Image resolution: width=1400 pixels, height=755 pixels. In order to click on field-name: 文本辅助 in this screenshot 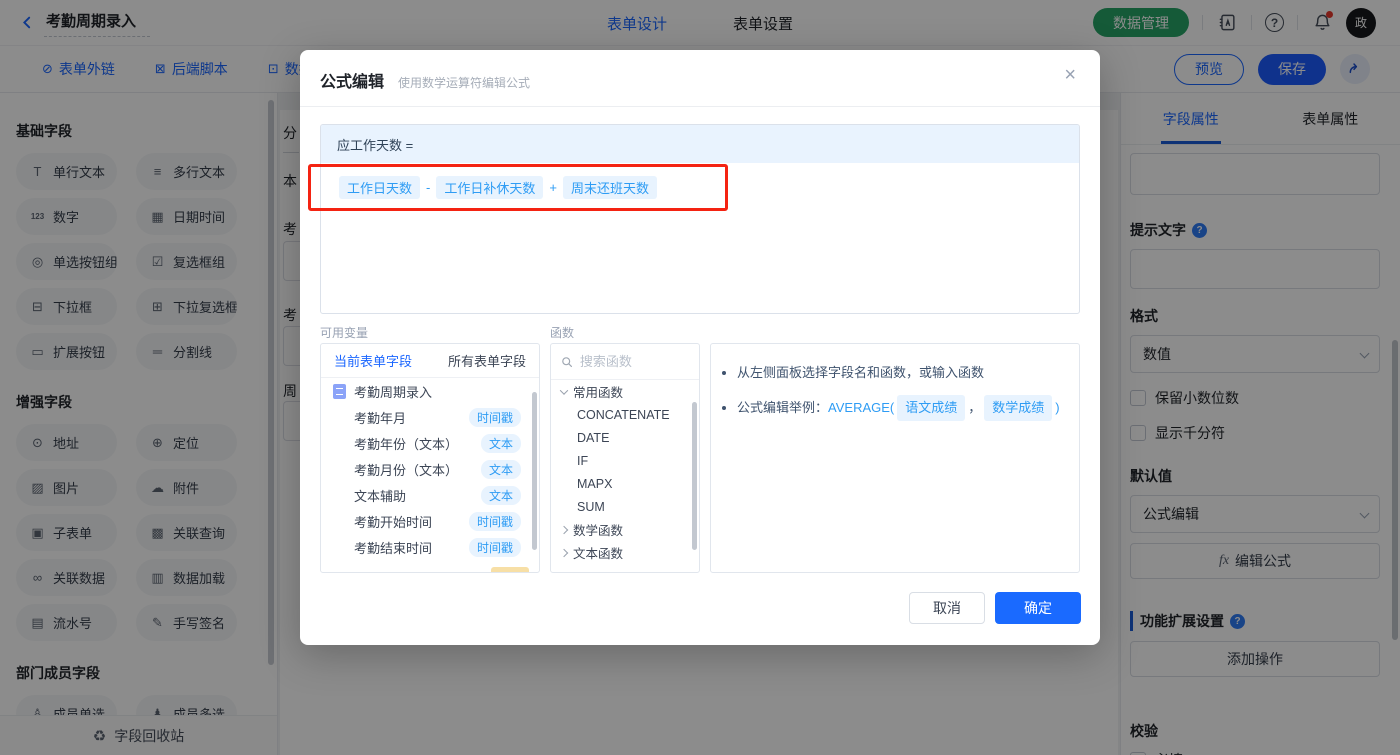, I will do `click(380, 496)`.